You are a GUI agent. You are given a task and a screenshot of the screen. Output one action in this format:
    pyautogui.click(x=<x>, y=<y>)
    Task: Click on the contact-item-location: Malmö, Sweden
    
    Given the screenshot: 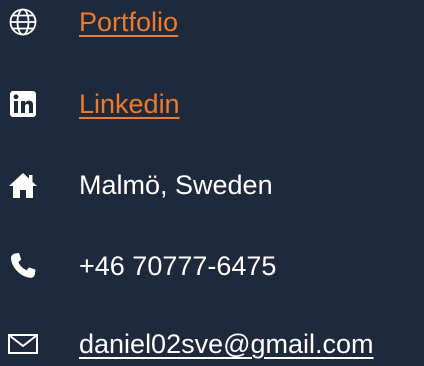 What is the action you would take?
    pyautogui.click(x=212, y=185)
    